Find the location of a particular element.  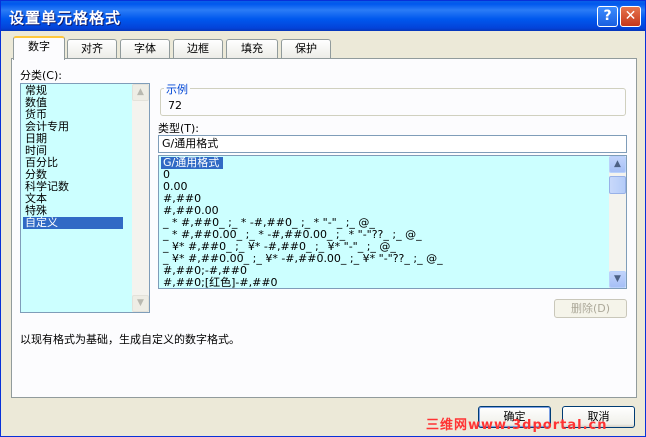

sample-label: 示例 is located at coordinates (177, 89).